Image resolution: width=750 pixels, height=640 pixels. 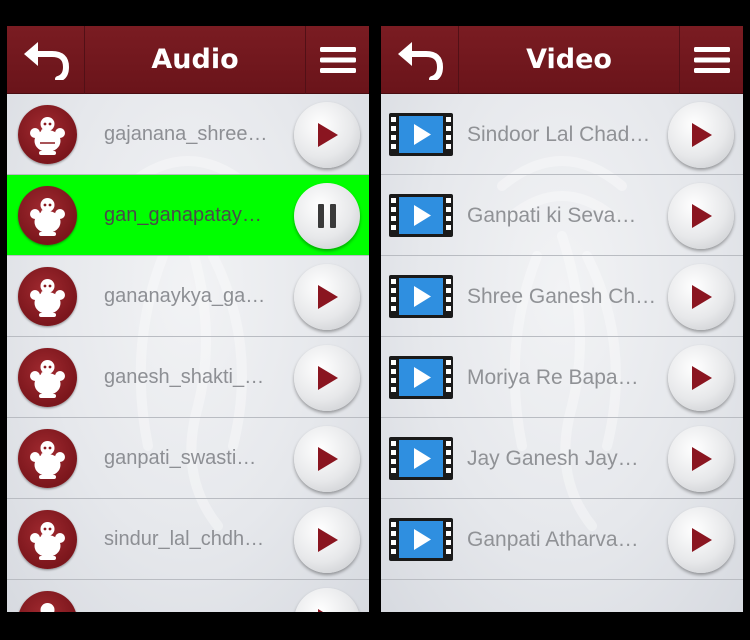 What do you see at coordinates (195, 59) in the screenshot?
I see `audio-title: Audio` at bounding box center [195, 59].